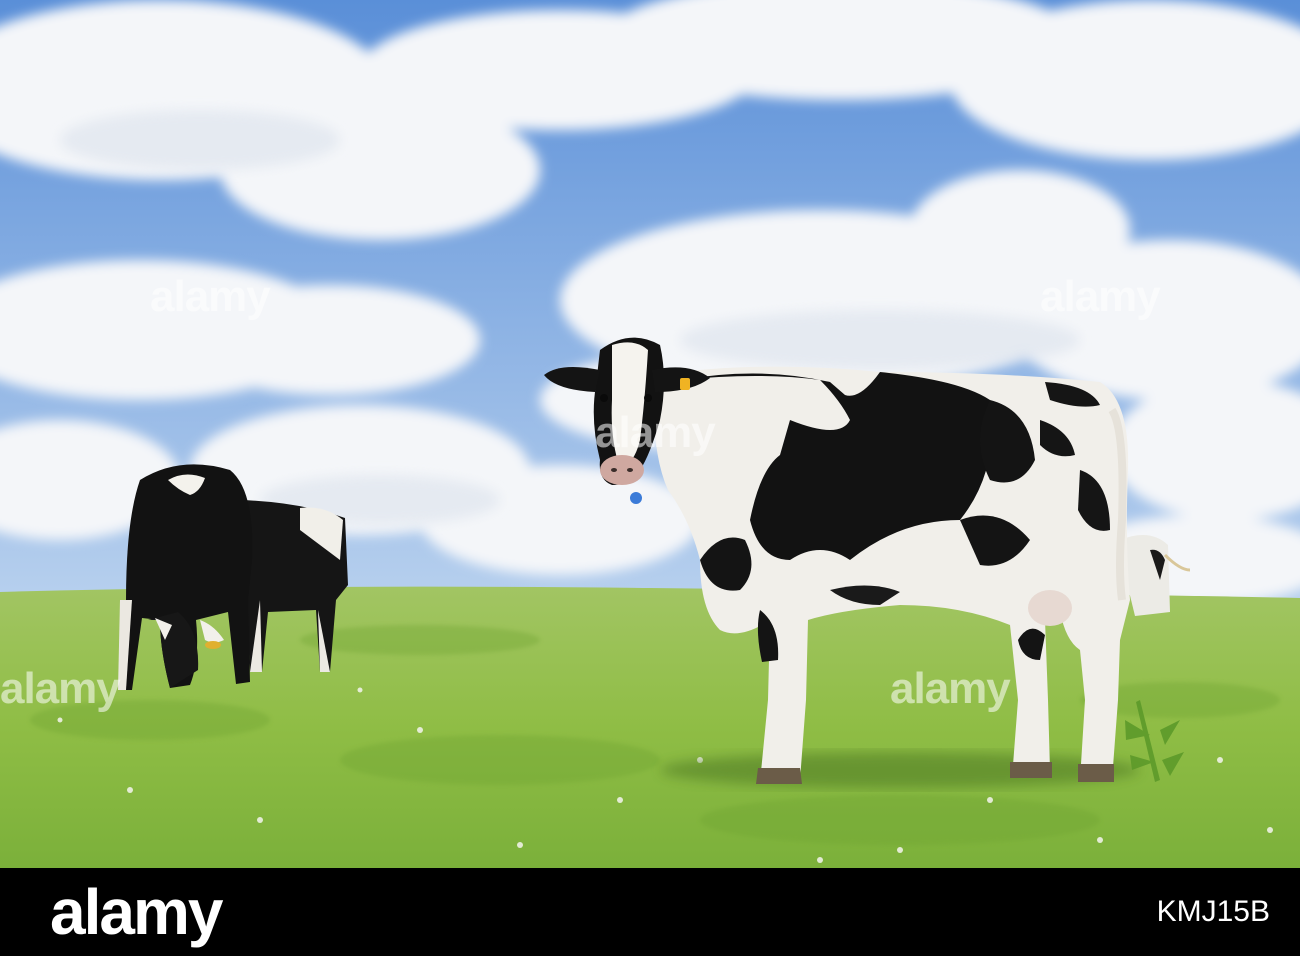 This screenshot has height=956, width=1300. Describe the element at coordinates (950, 688) in the screenshot. I see `watermark-bottom-right: alamy` at that location.